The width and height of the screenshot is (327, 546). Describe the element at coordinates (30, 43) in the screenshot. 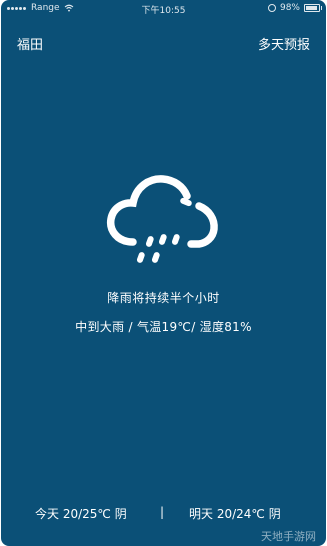

I see `city-name: 福田` at that location.